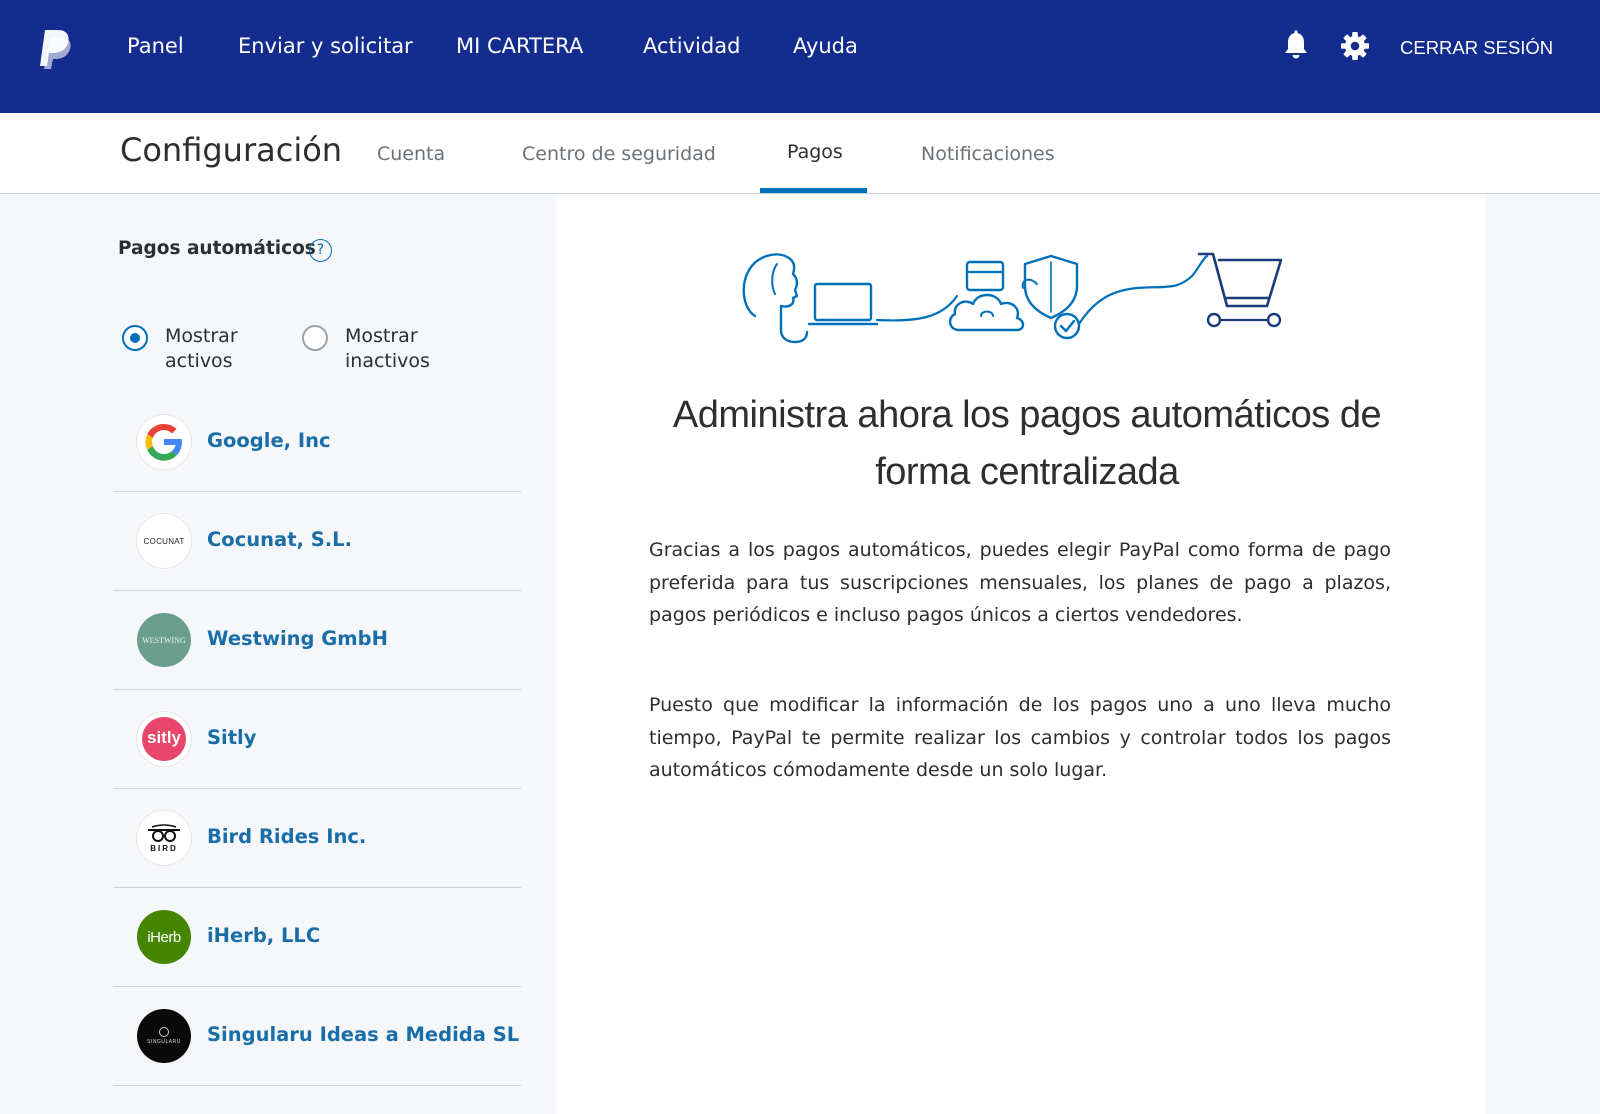 The height and width of the screenshot is (1114, 1600). Describe the element at coordinates (1296, 46) in the screenshot. I see `bell-icon` at that location.